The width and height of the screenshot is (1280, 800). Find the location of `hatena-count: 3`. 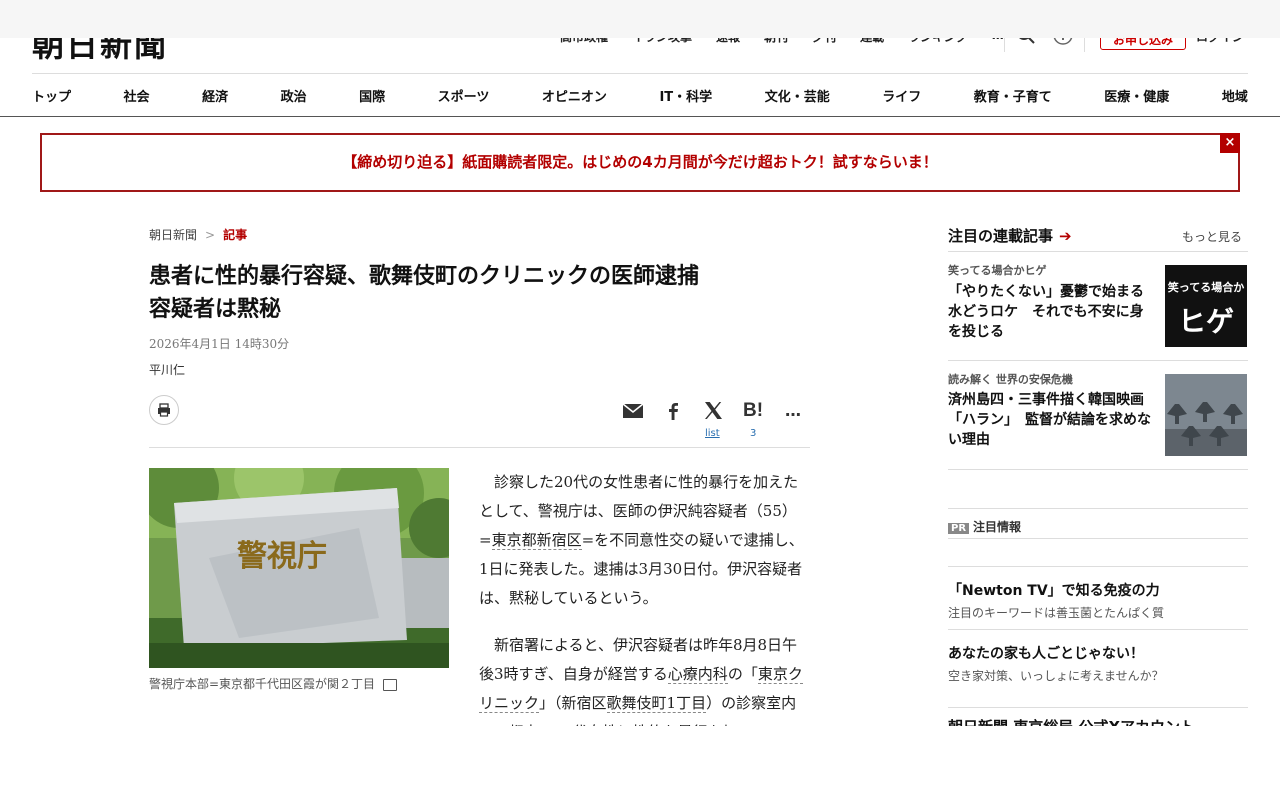

hatena-count: 3 is located at coordinates (753, 433).